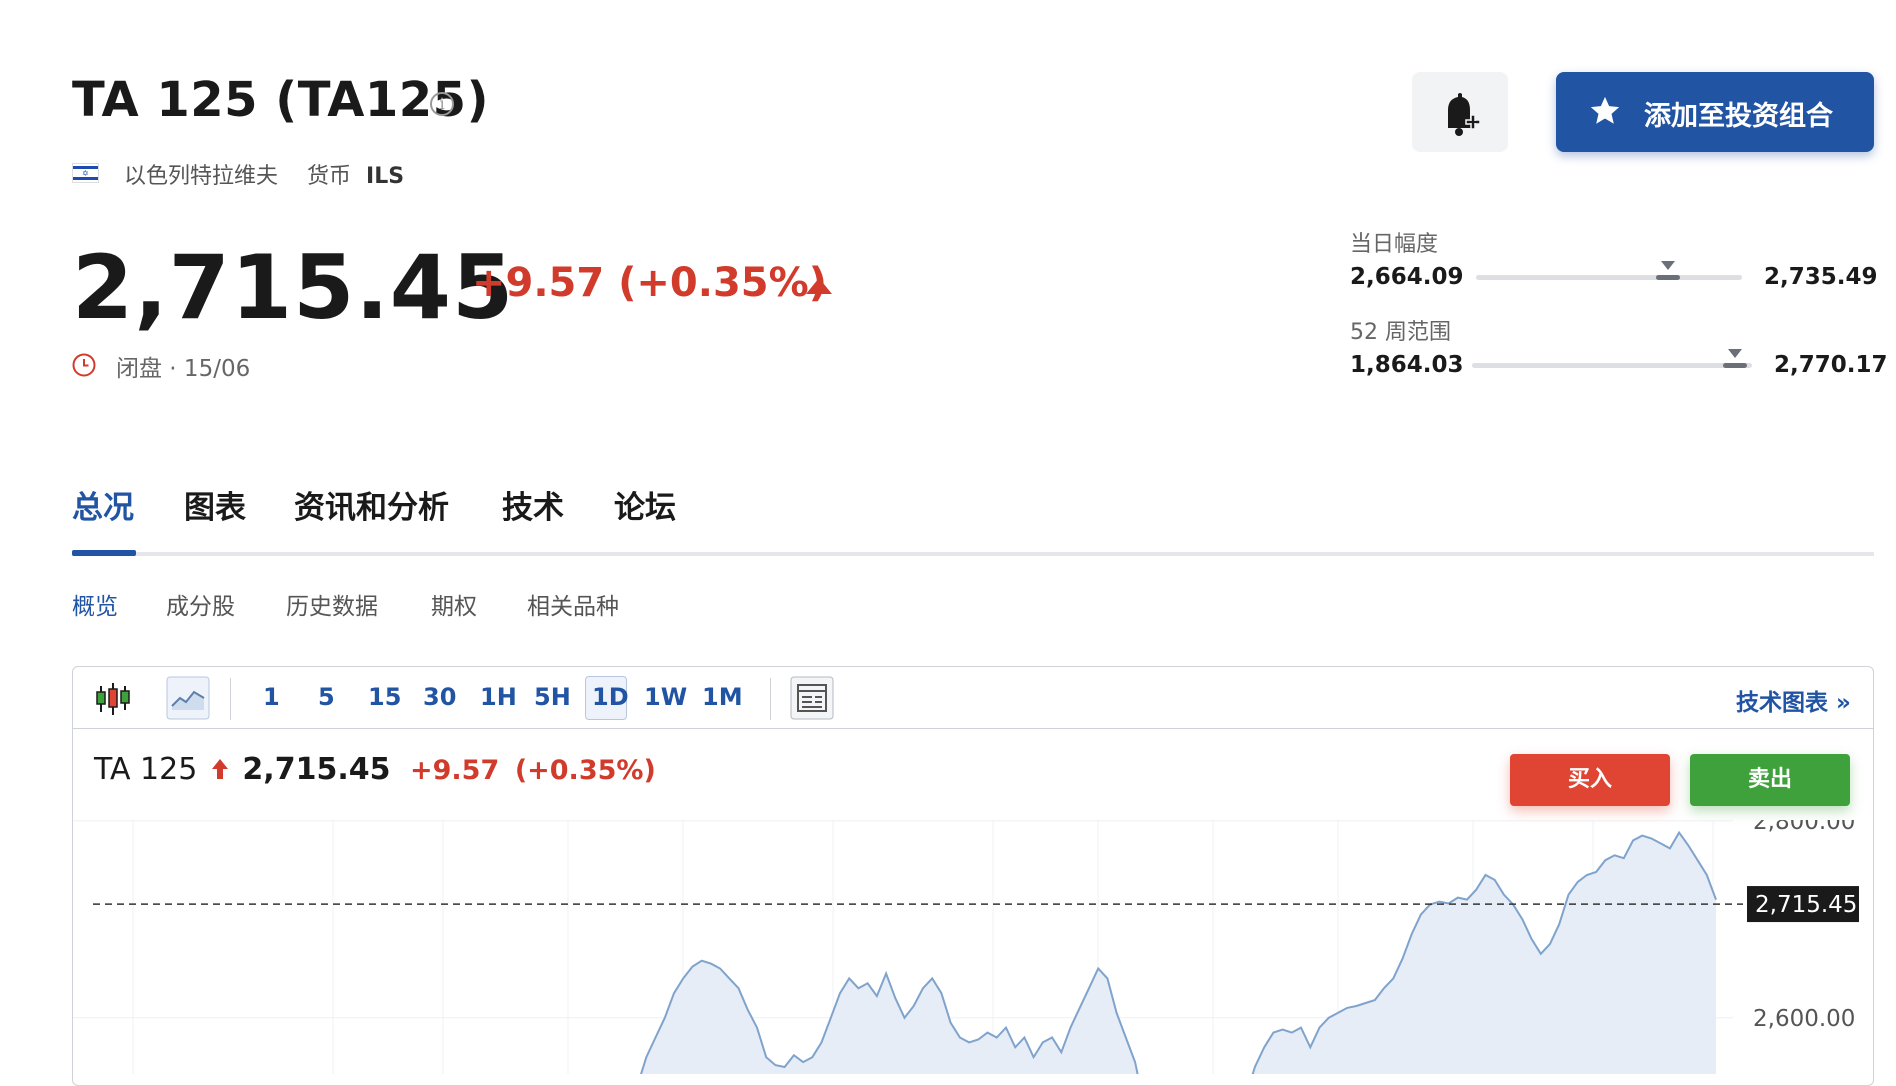  What do you see at coordinates (610, 697) in the screenshot?
I see `interval-1d: 1D` at bounding box center [610, 697].